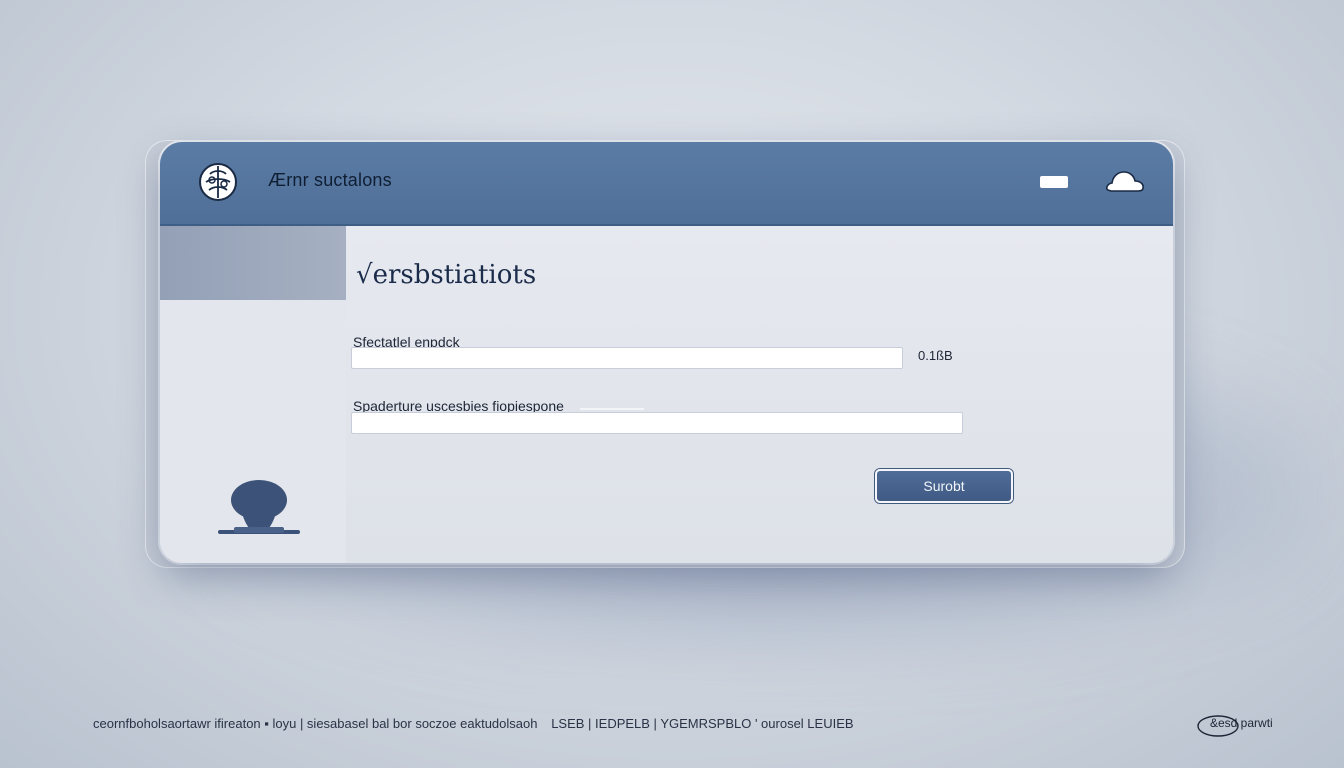 The height and width of the screenshot is (768, 1344). What do you see at coordinates (330, 180) in the screenshot?
I see `app-title: Ærnr suctalons` at bounding box center [330, 180].